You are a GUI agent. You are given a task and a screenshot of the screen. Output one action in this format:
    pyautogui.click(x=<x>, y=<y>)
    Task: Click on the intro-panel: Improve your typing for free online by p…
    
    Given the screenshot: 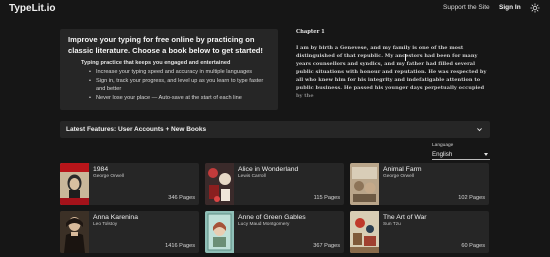 What is the action you would take?
    pyautogui.click(x=169, y=69)
    